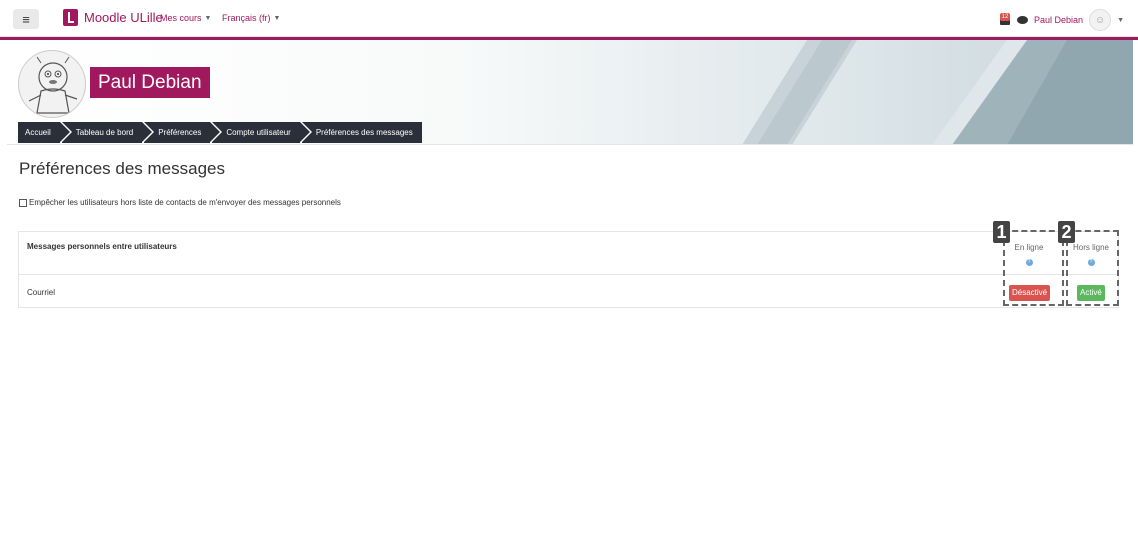  Describe the element at coordinates (1001, 232) in the screenshot. I see `annotation-marker-1: 1` at that location.